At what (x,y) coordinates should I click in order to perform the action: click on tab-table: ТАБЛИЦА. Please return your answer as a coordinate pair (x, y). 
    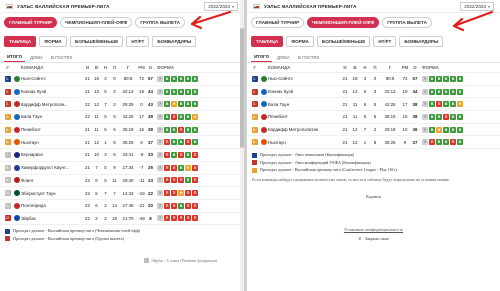
    Looking at the image, I should click on (267, 41).